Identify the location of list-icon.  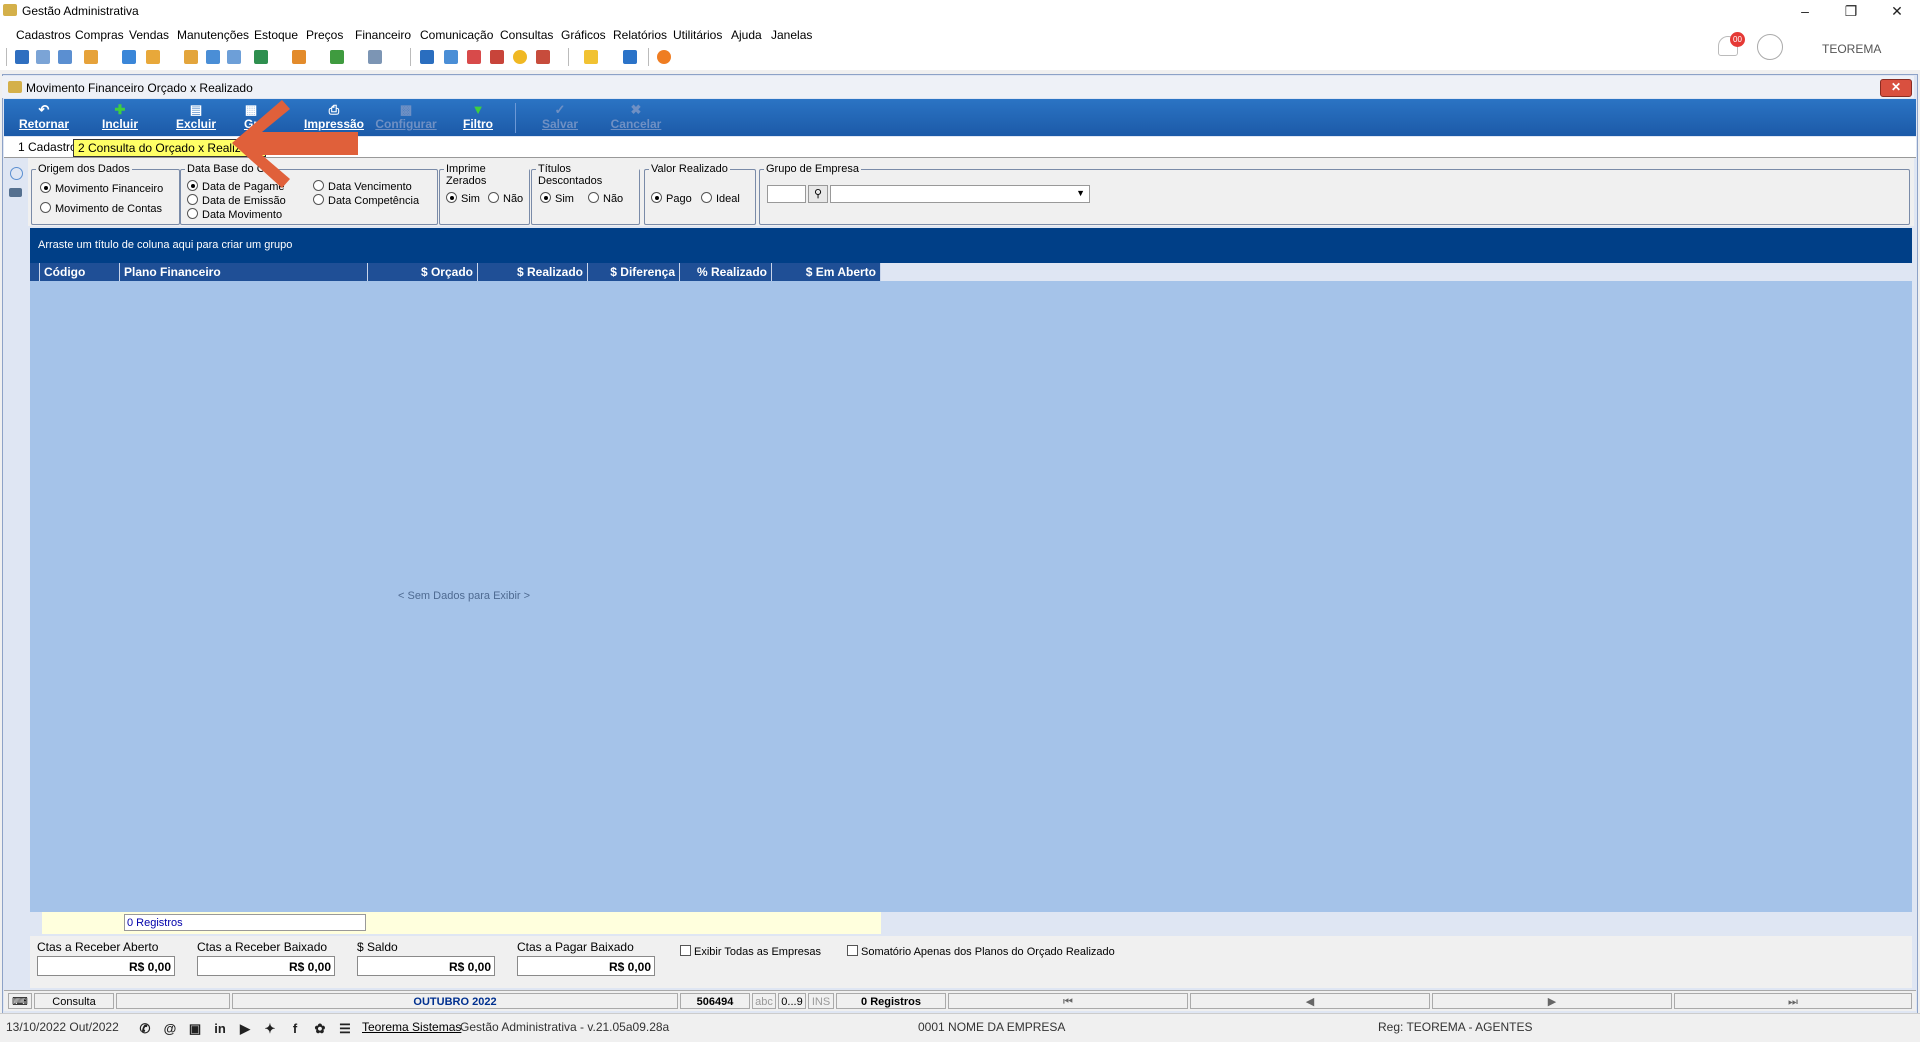
(213, 57).